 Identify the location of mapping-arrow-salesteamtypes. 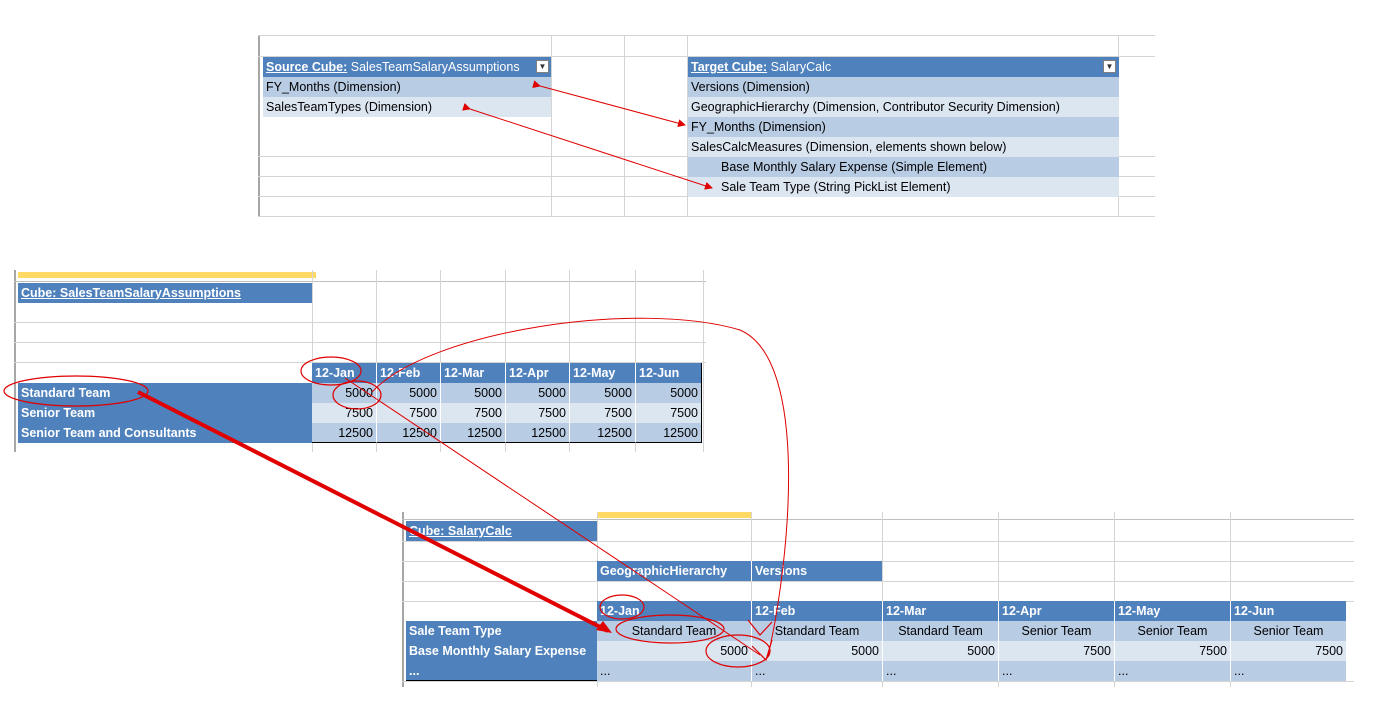
(587, 146).